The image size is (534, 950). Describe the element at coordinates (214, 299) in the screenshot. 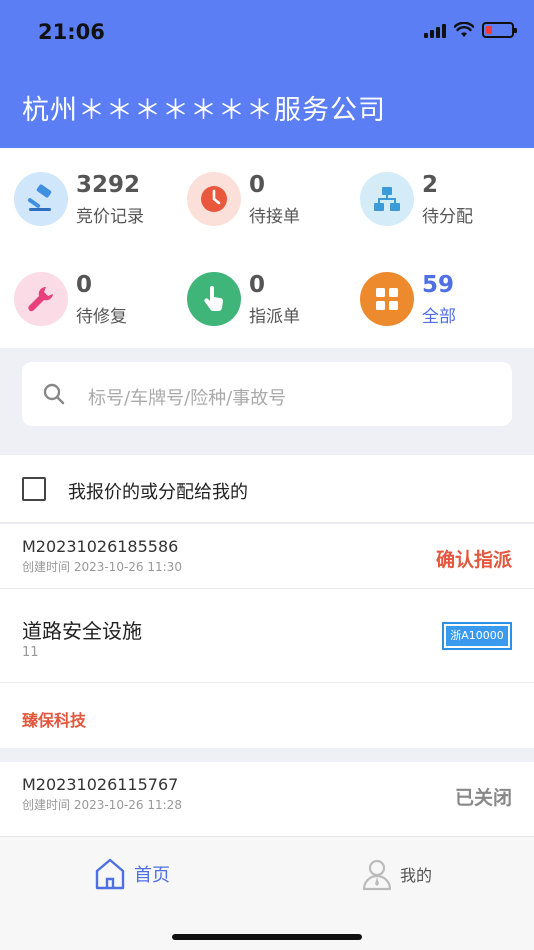

I see `hand-pointer-icon` at that location.